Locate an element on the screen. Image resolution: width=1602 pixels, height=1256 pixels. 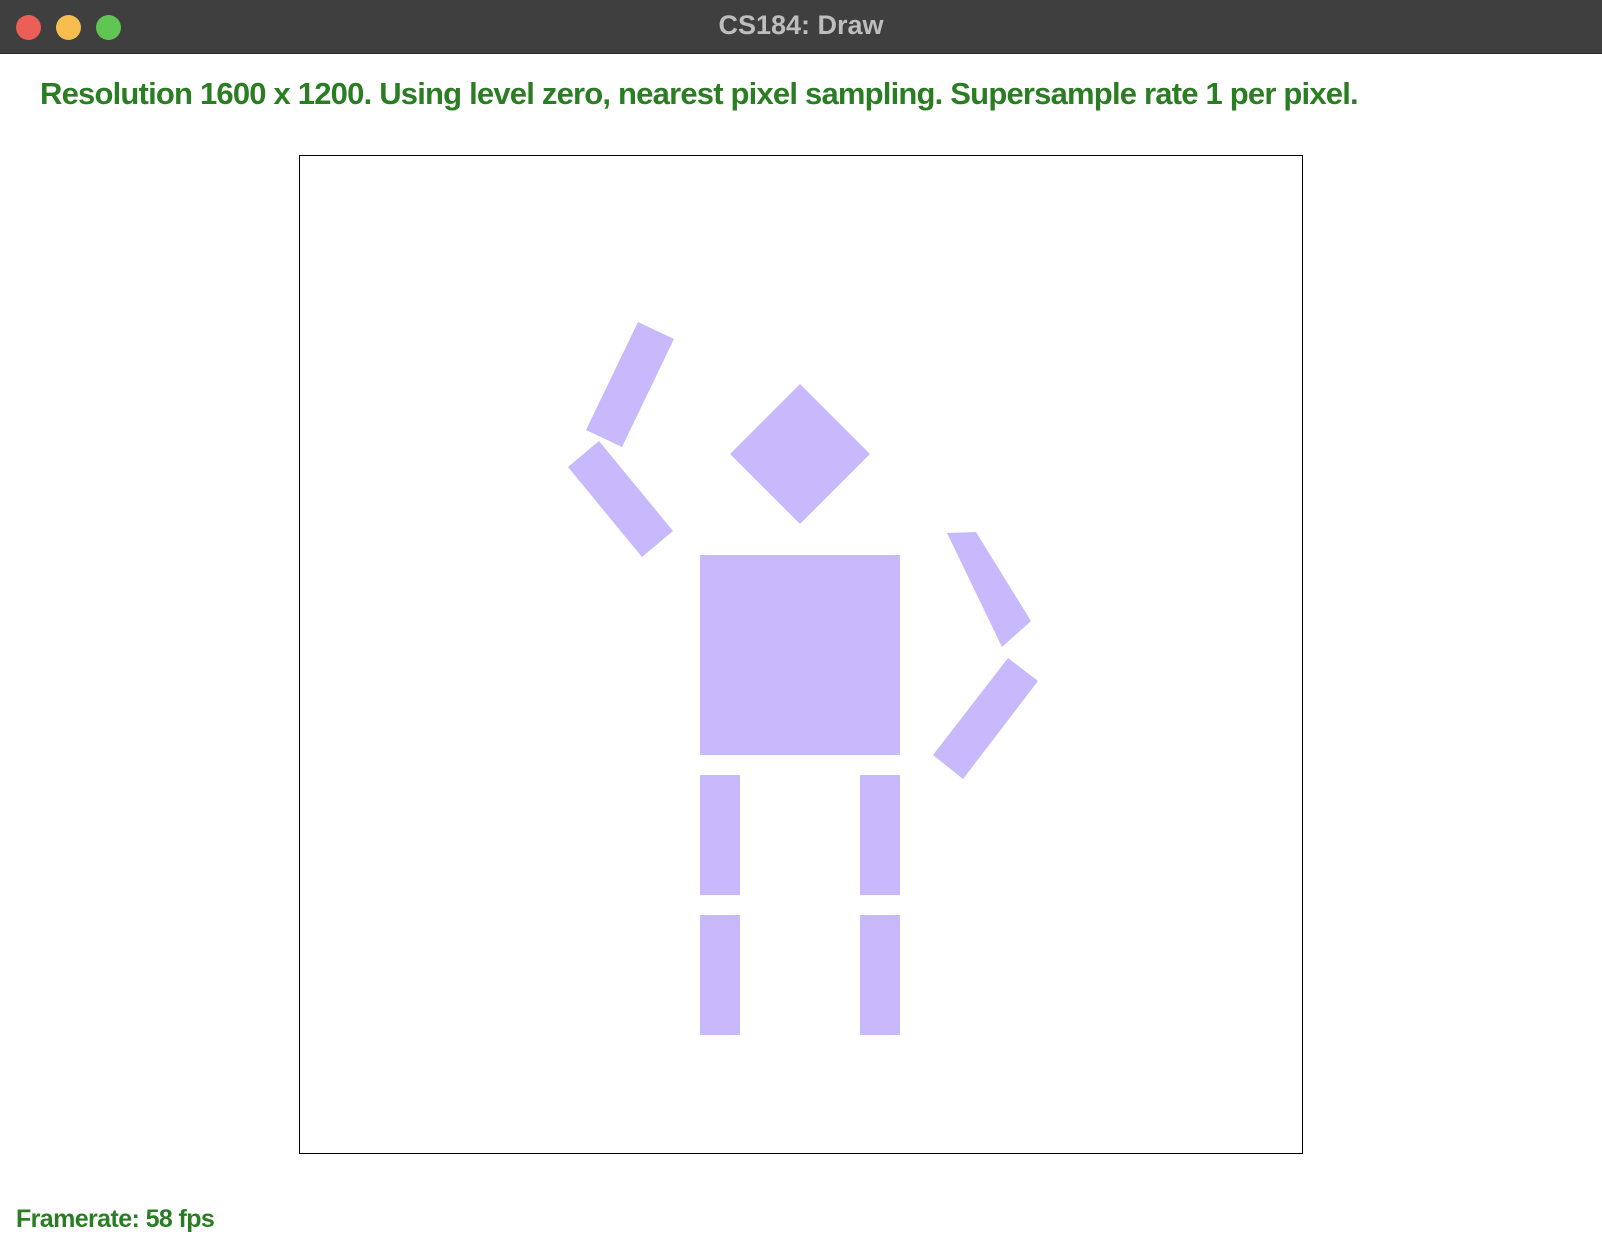
figure-head is located at coordinates (800, 454).